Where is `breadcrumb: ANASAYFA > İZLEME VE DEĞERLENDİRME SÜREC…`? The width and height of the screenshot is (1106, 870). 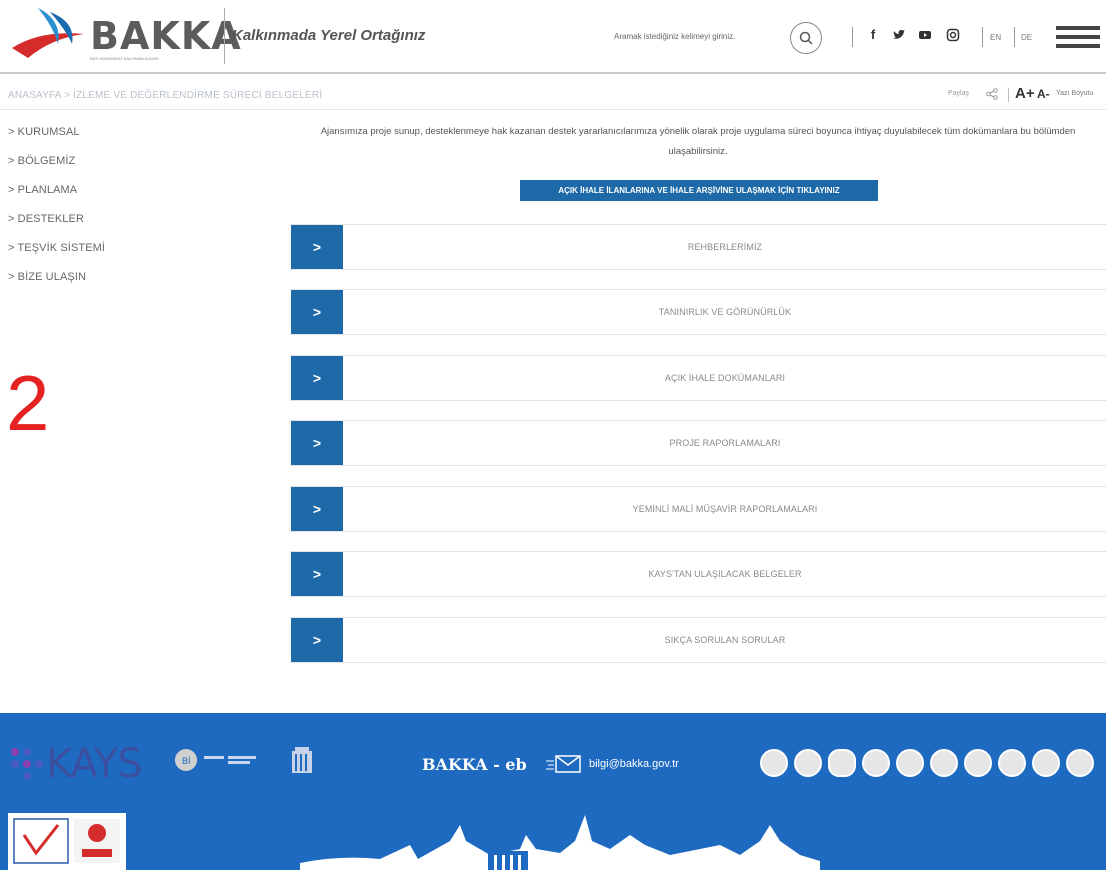
breadcrumb: ANASAYFA > İZLEME VE DEĞERLENDİRME SÜREC… is located at coordinates (165, 95).